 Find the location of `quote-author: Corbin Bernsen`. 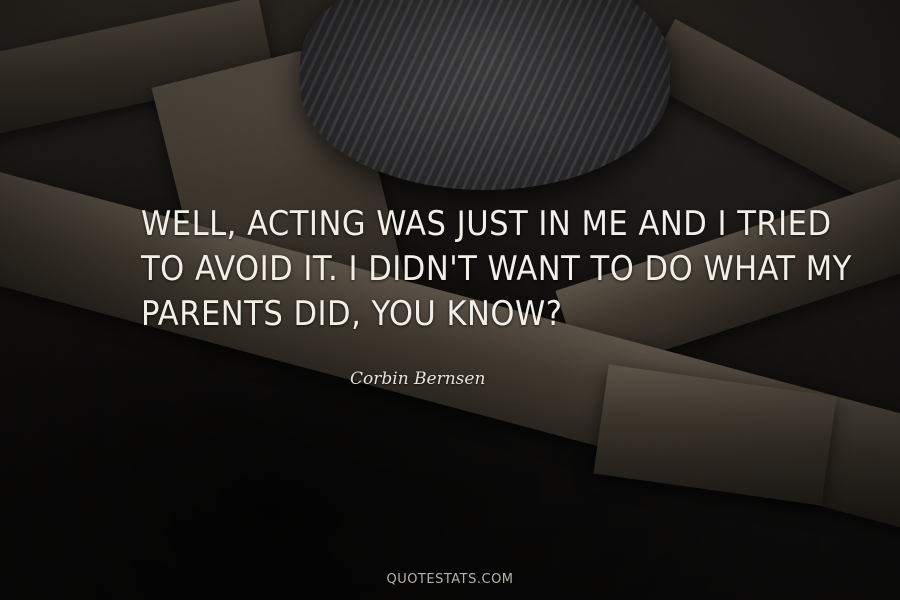

quote-author: Corbin Bernsen is located at coordinates (418, 379).